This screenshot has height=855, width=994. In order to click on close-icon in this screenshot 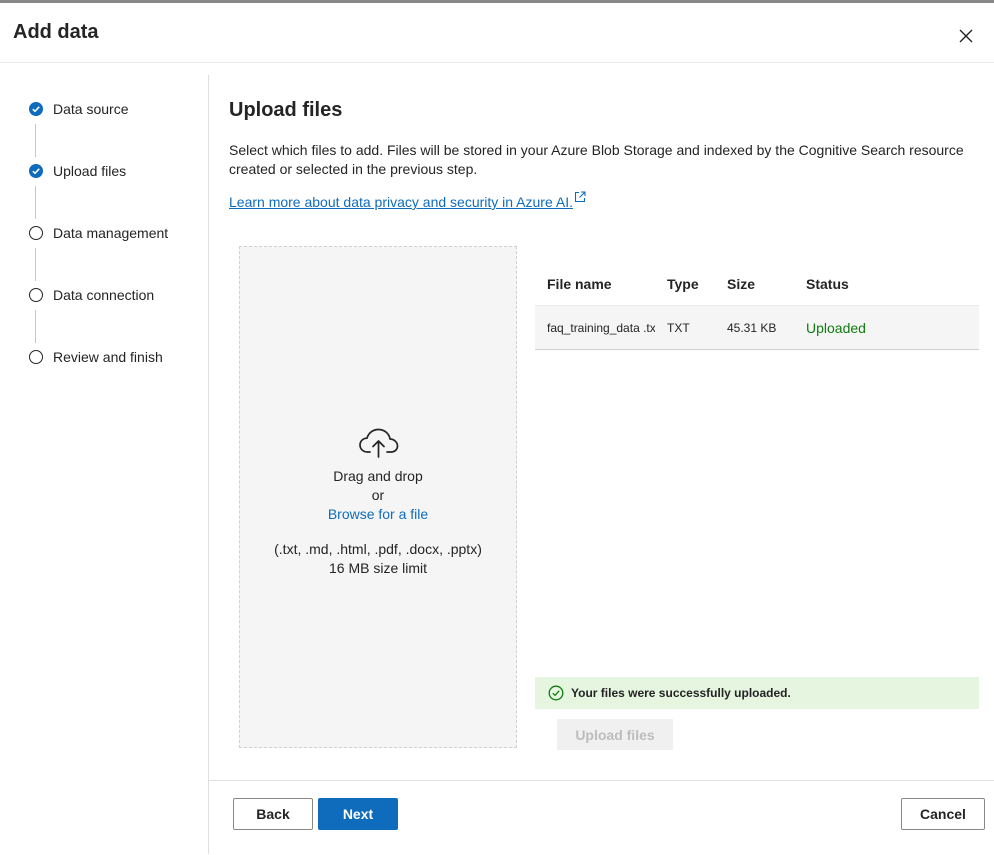, I will do `click(966, 36)`.